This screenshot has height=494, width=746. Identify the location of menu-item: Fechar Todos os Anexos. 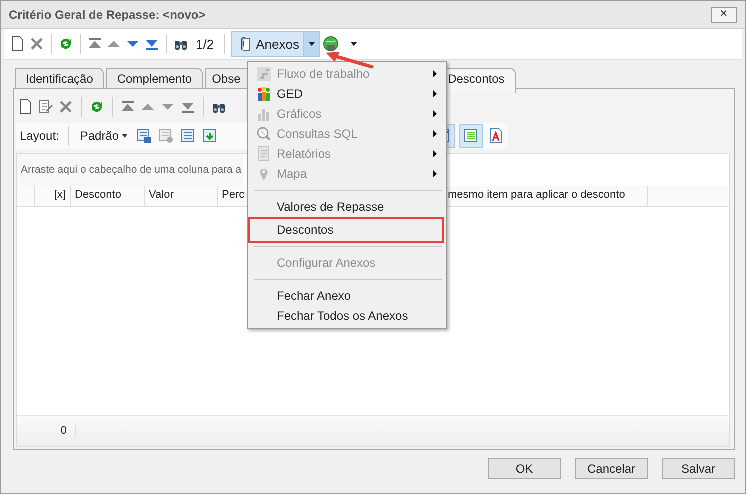
(347, 316).